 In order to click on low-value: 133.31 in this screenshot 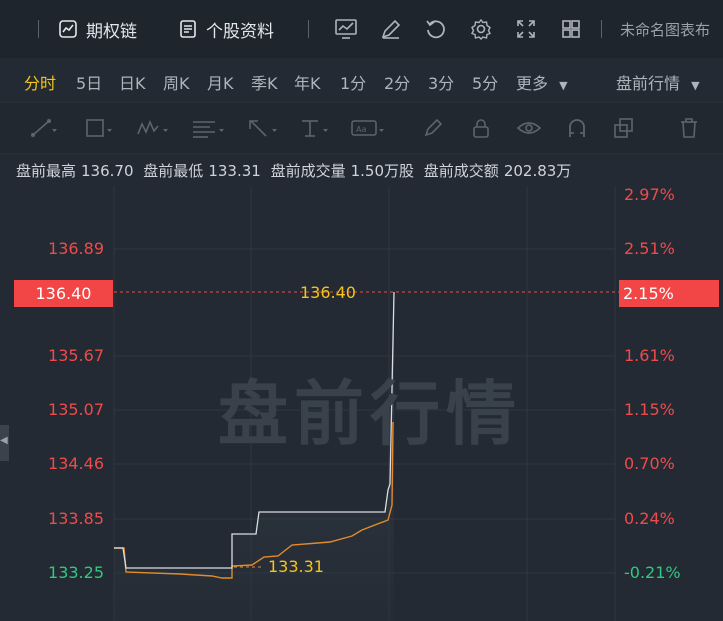, I will do `click(234, 171)`.